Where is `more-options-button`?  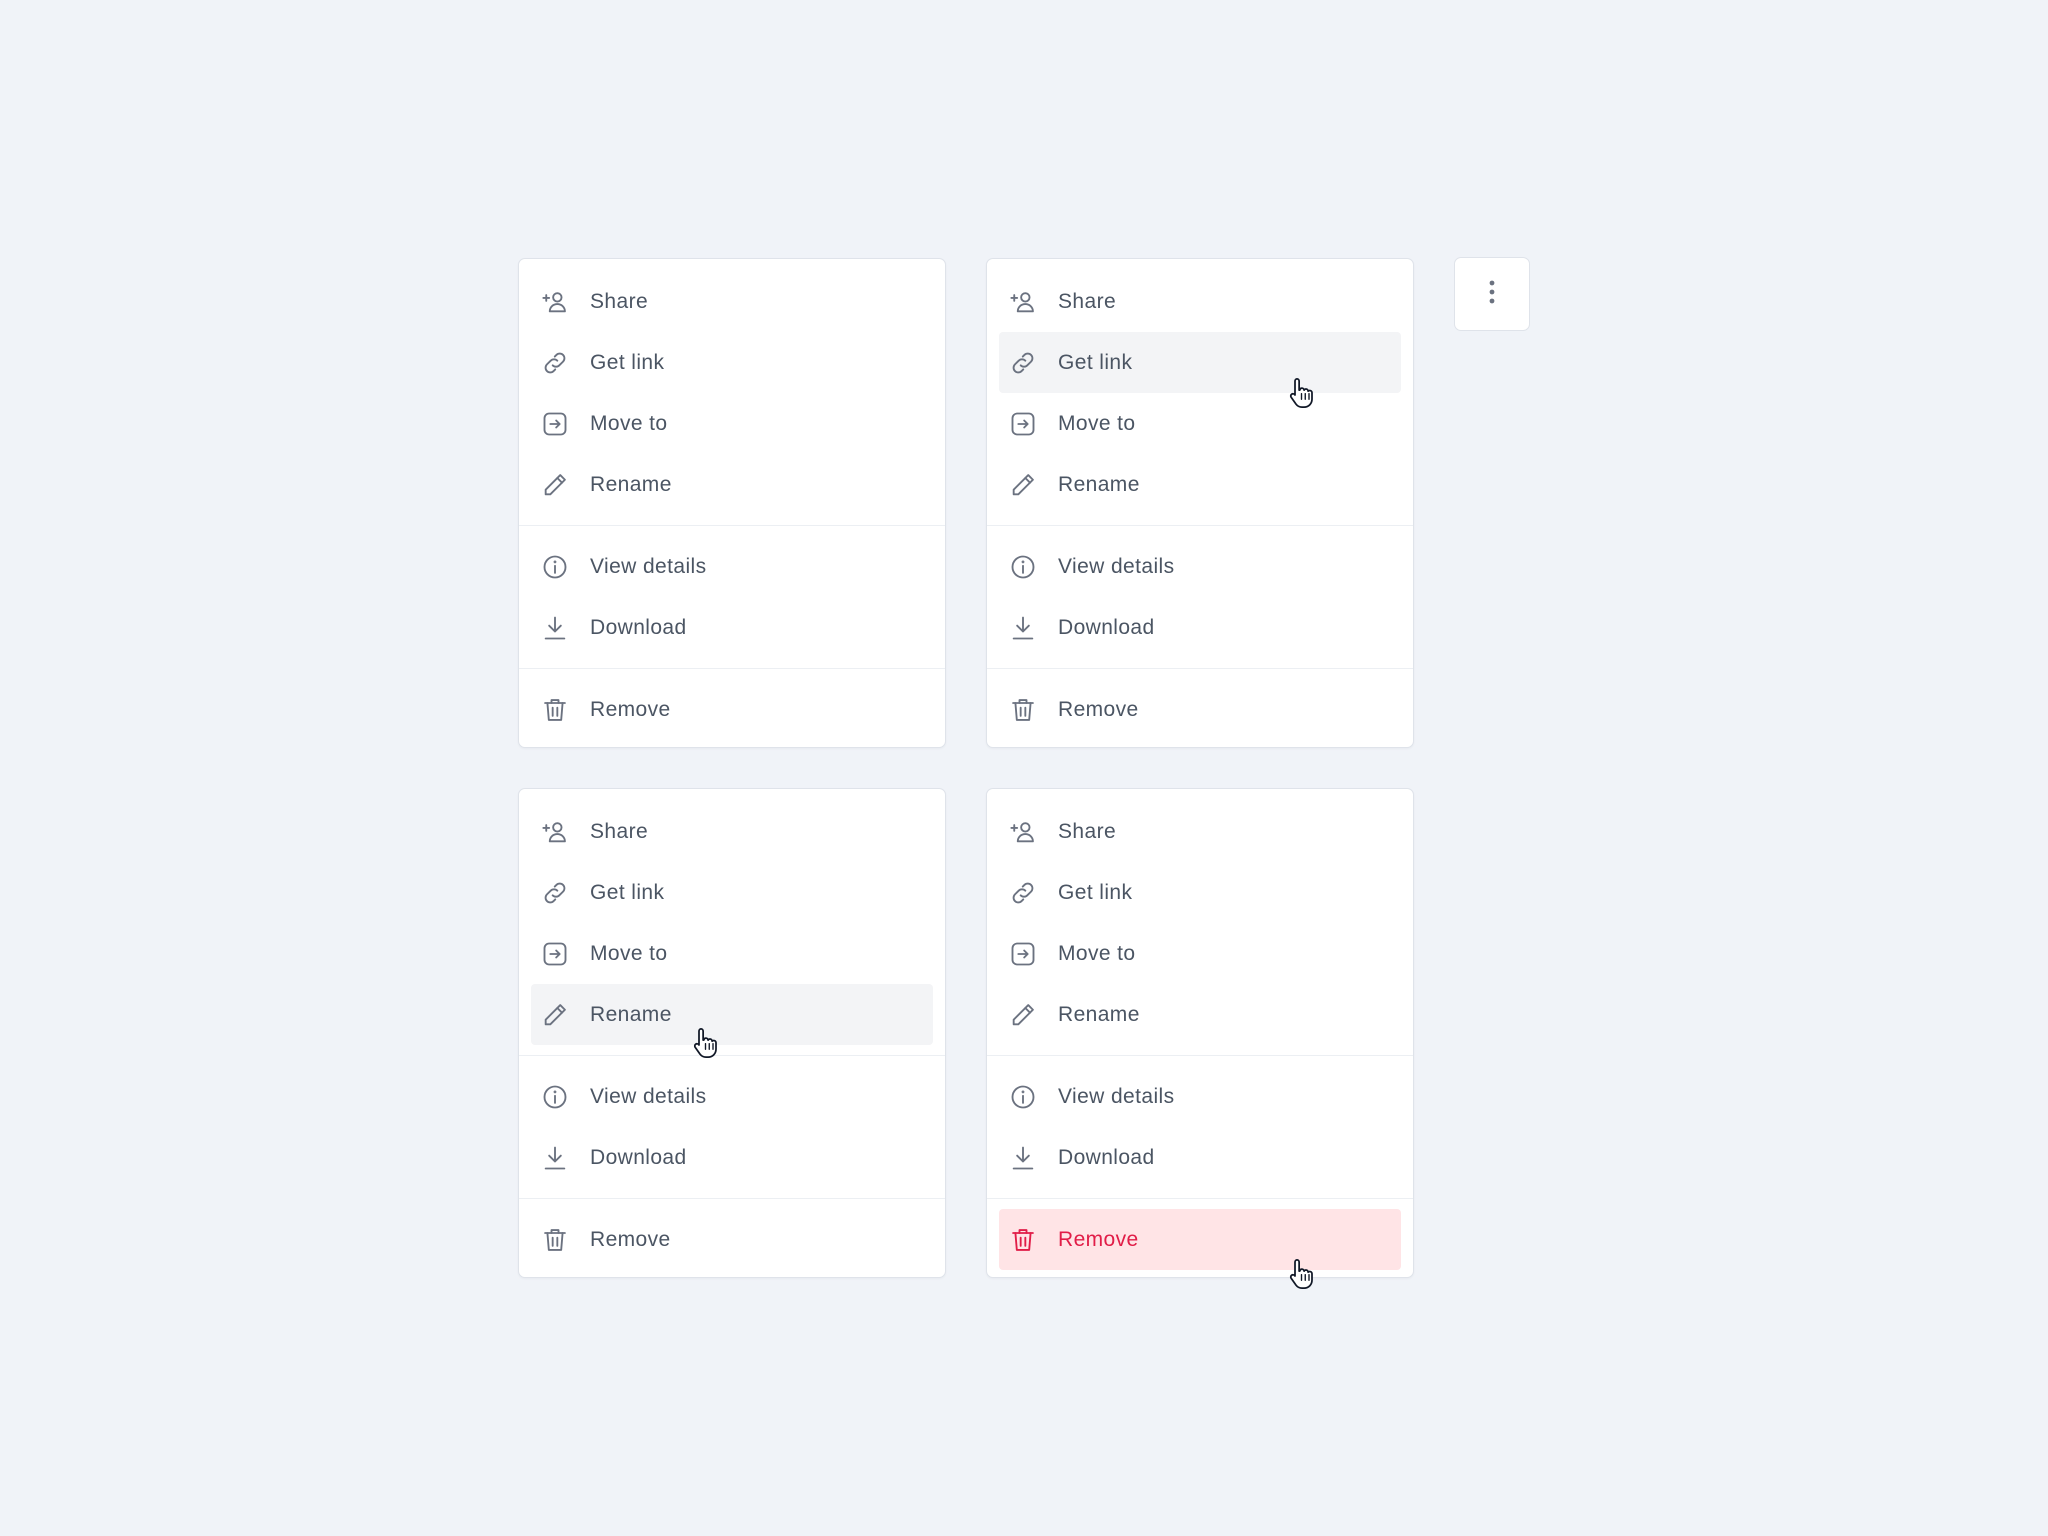 more-options-button is located at coordinates (1492, 294).